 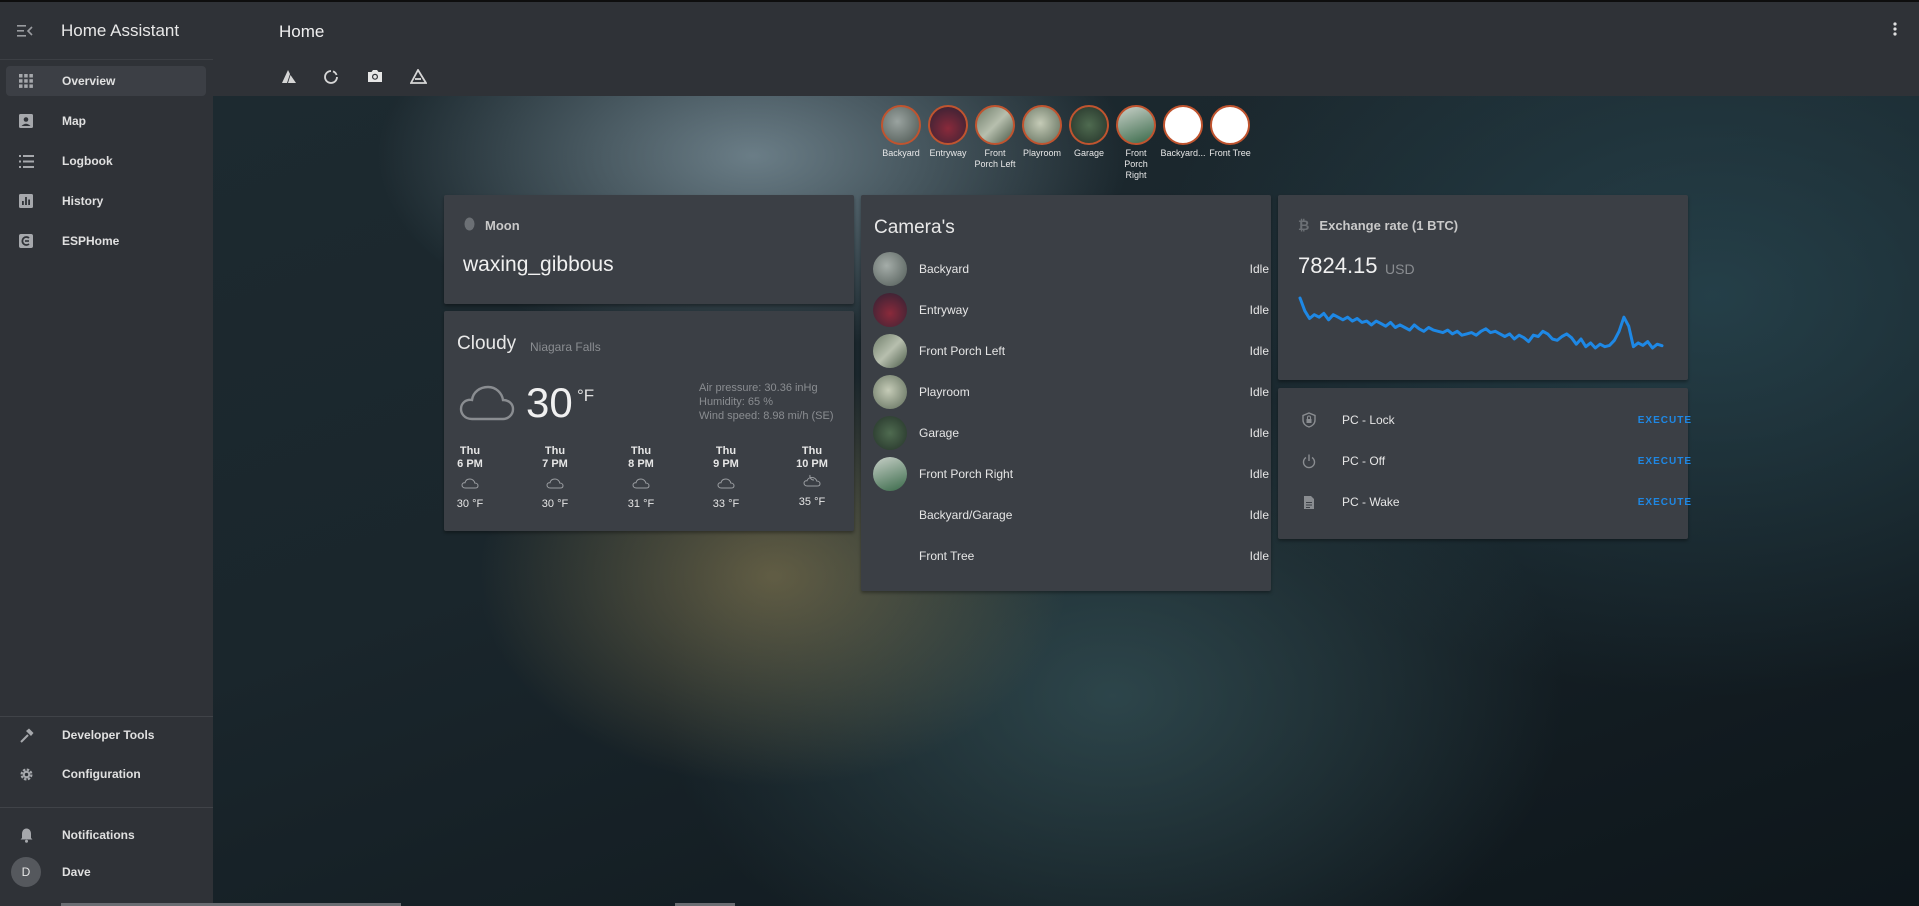 What do you see at coordinates (106, 201) in the screenshot?
I see `sidebar-item-history: History` at bounding box center [106, 201].